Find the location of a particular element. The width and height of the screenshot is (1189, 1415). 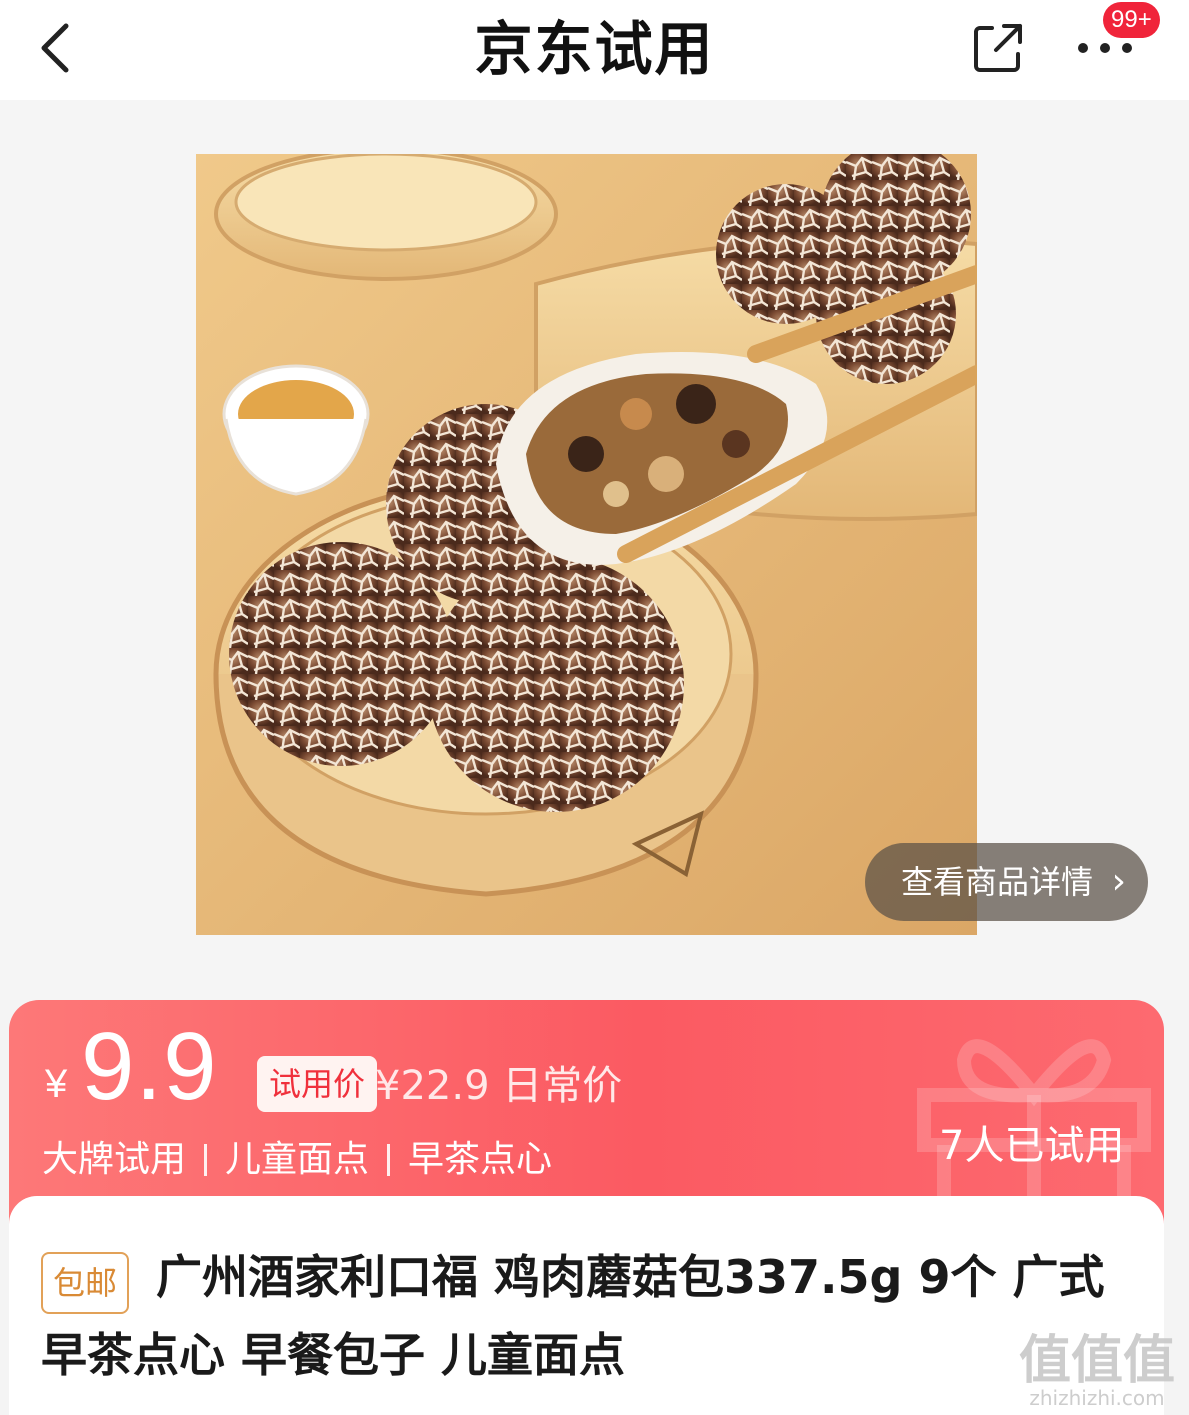

watermark-url: zhizhizhi.com is located at coordinates (1097, 1398).